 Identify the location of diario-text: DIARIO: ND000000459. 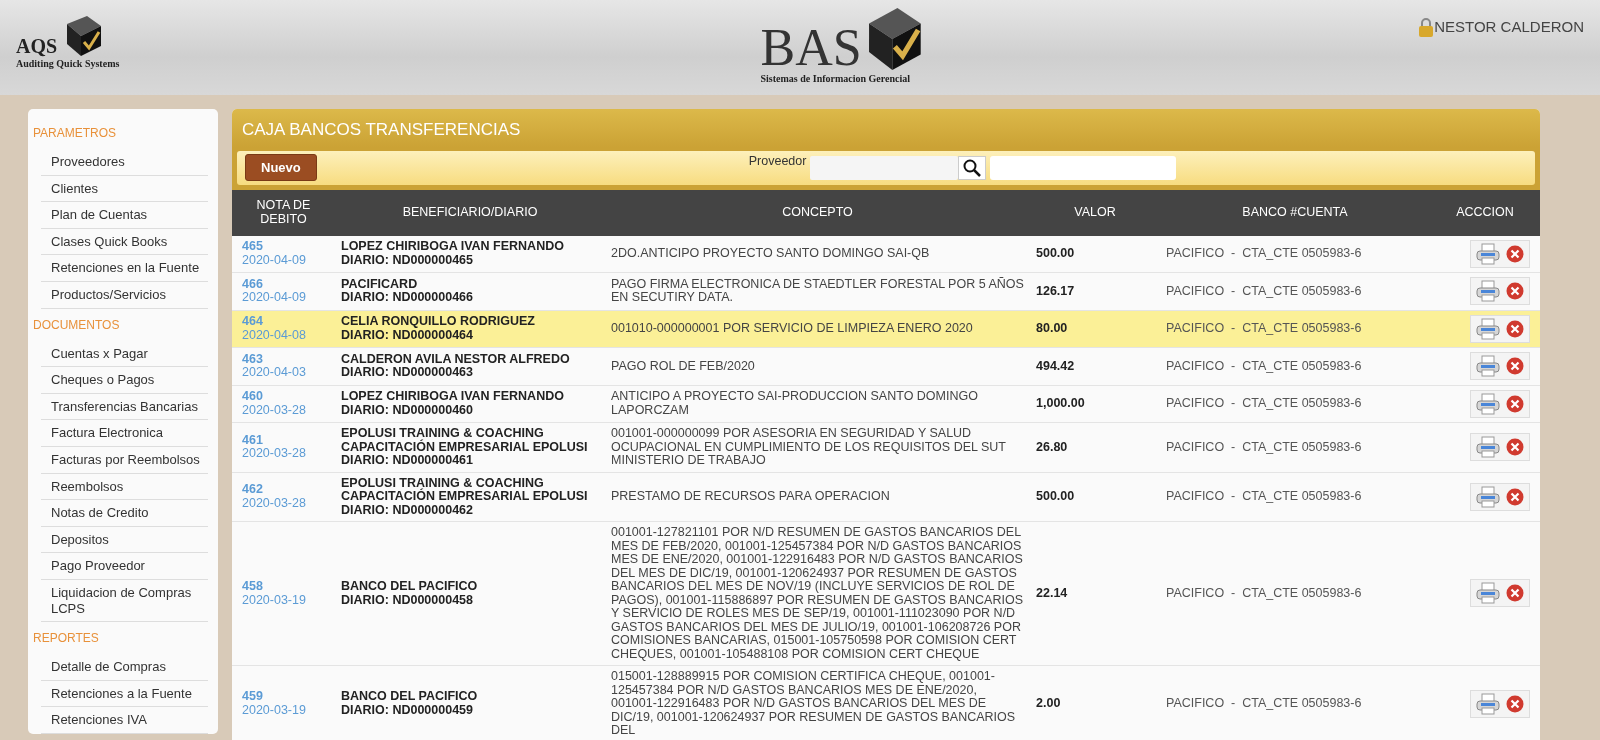
(407, 710).